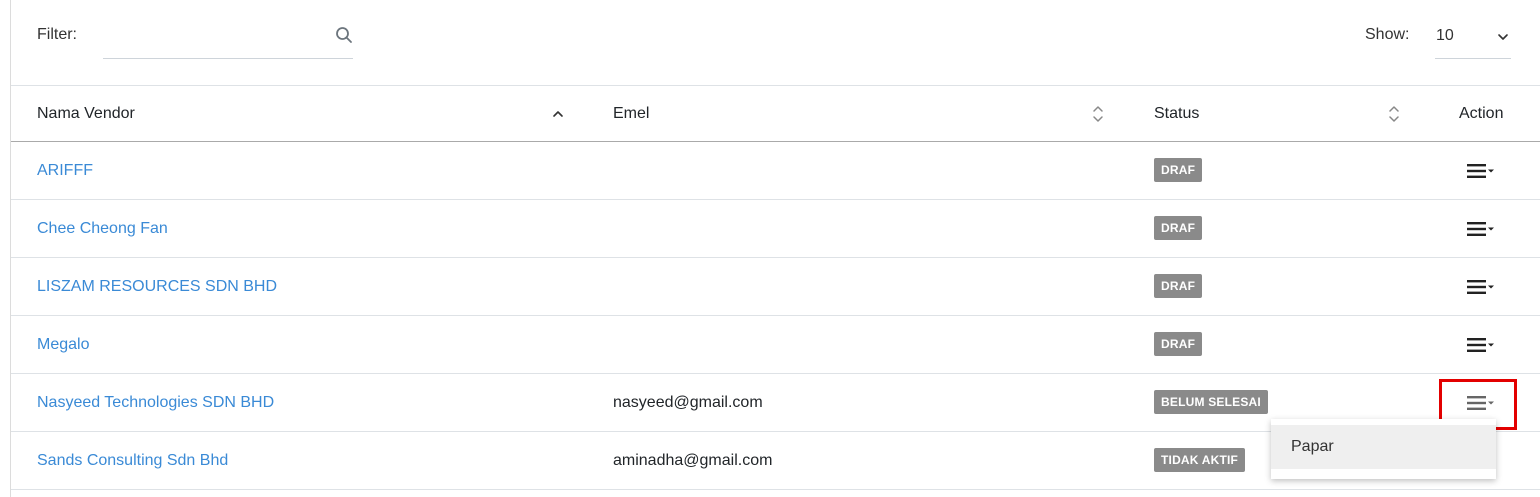  What do you see at coordinates (1503, 37) in the screenshot?
I see `chevron-down-icon` at bounding box center [1503, 37].